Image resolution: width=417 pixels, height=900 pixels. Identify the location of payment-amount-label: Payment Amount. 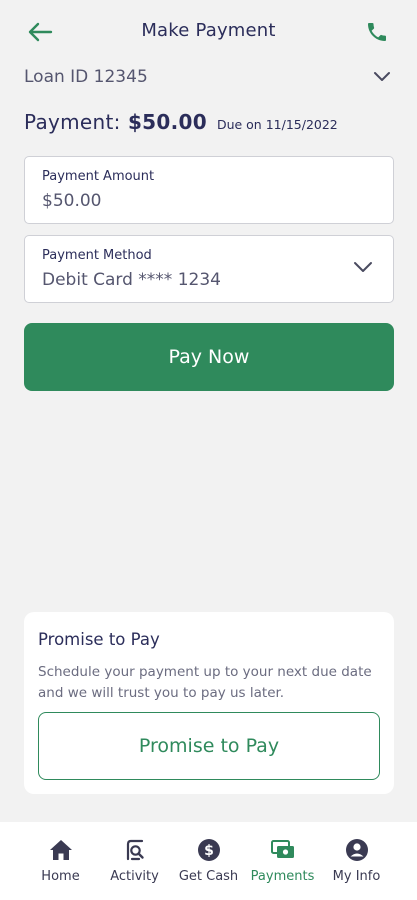
(98, 176).